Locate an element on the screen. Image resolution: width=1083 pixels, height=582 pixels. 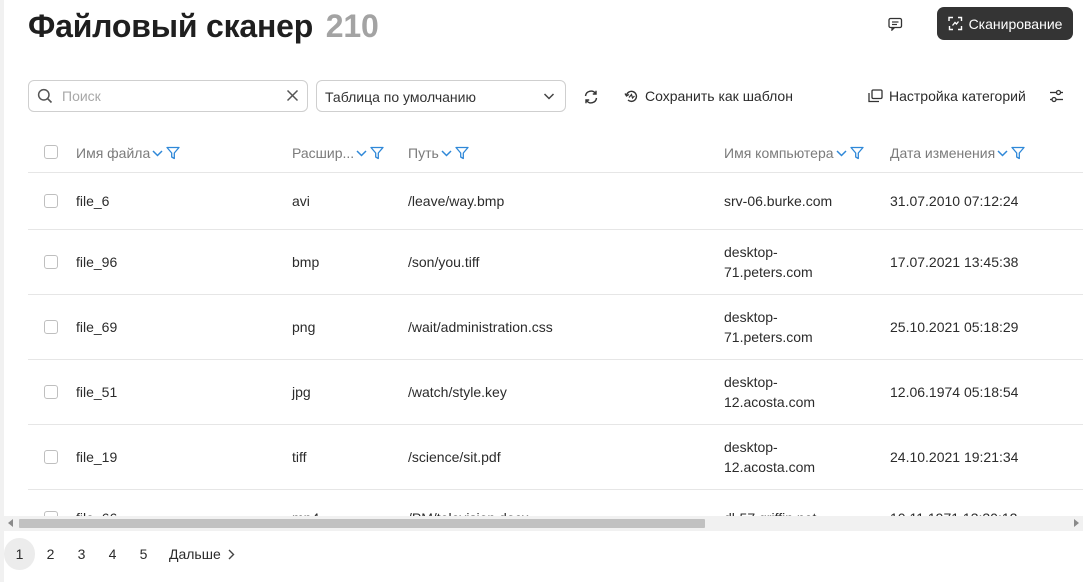
cell-path: /watch/style.key is located at coordinates (457, 392).